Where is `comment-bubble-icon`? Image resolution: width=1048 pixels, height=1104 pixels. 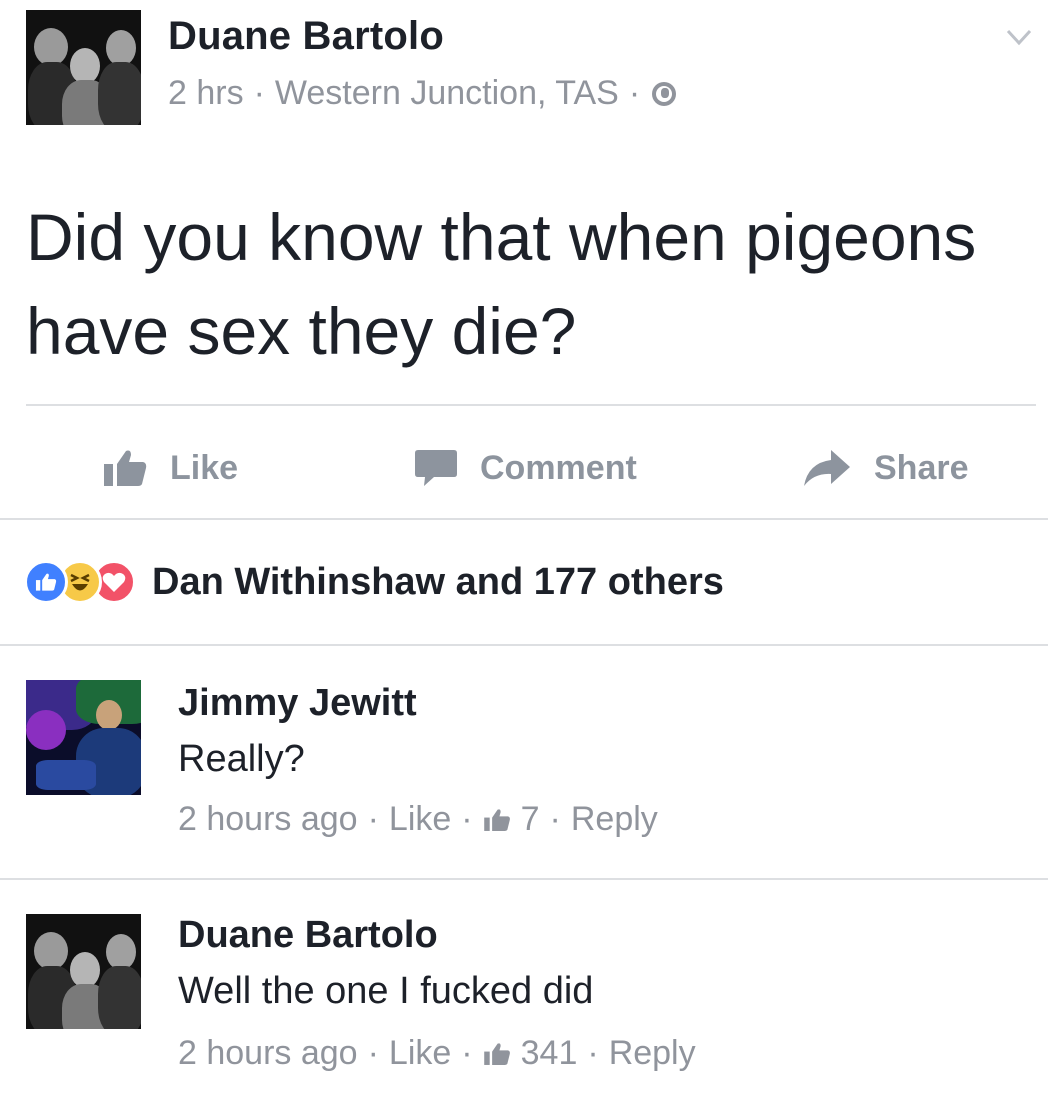
comment-bubble-icon is located at coordinates (436, 468).